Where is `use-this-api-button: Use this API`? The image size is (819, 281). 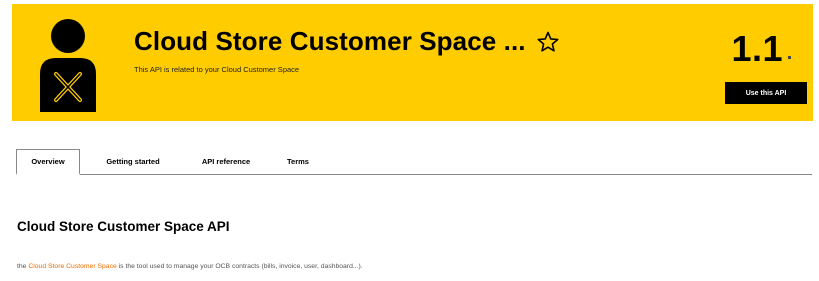 use-this-api-button: Use this API is located at coordinates (766, 93).